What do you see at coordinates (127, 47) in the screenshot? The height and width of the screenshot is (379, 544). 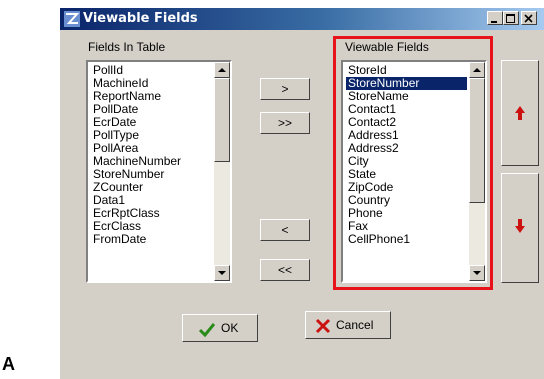 I see `fields-in-table-label: Fields In Table` at bounding box center [127, 47].